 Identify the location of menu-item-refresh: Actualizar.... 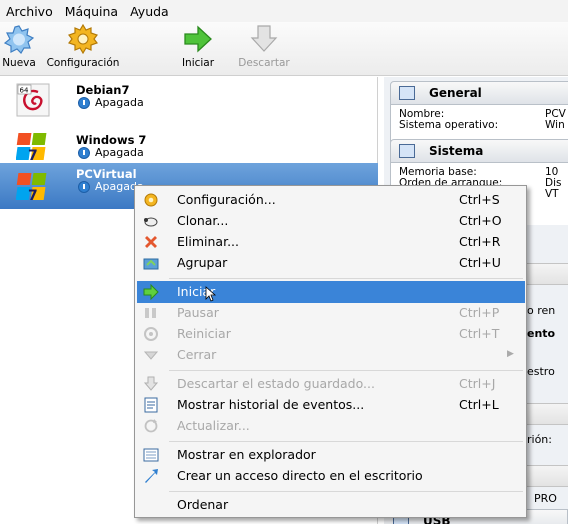
(331, 426).